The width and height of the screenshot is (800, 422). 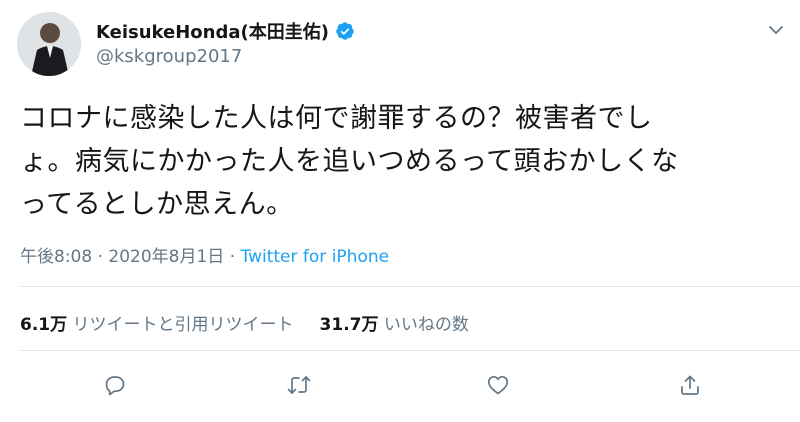 What do you see at coordinates (157, 204) in the screenshot?
I see `tweet-line: ってるとしか思えん。` at bounding box center [157, 204].